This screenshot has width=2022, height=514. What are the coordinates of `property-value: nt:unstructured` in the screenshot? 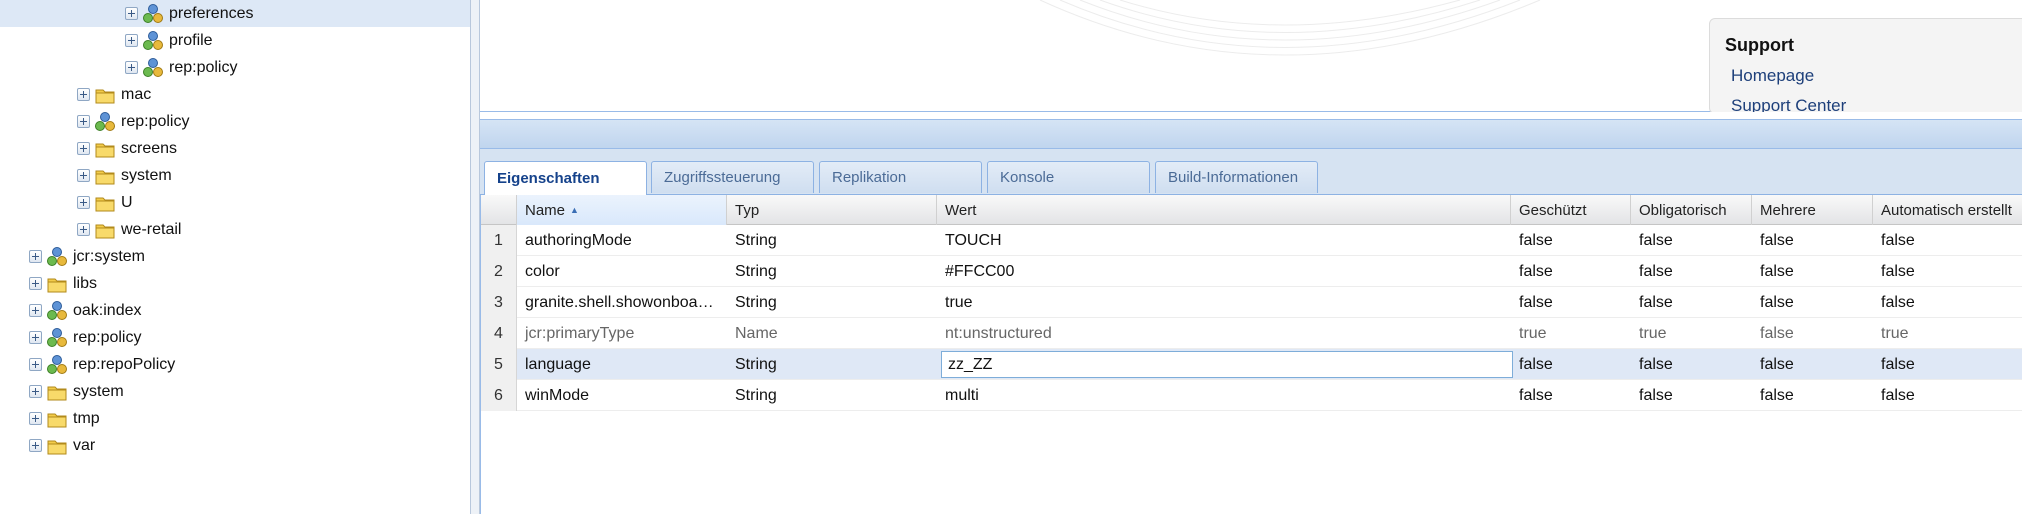 It's located at (998, 333).